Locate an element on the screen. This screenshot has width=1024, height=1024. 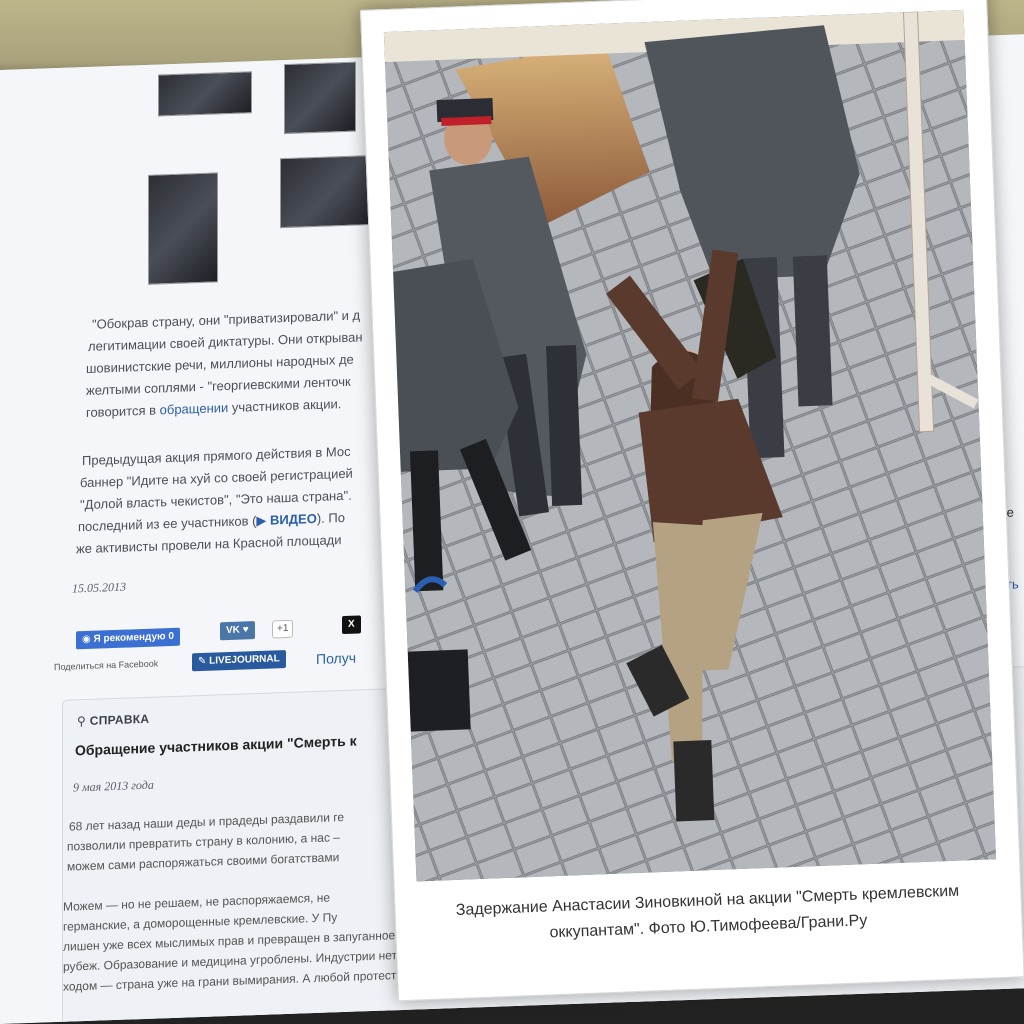
reference-heading: ⚲ СПРАВКА is located at coordinates (113, 720).